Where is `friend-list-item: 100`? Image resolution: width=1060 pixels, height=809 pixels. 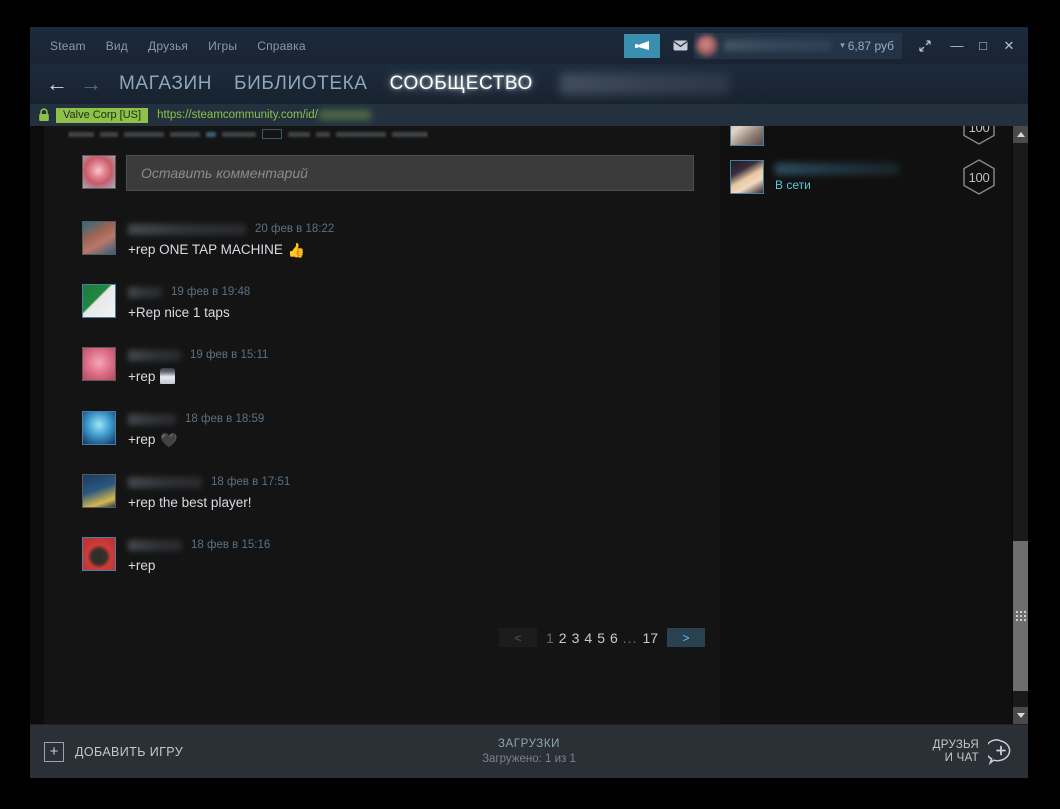
friend-list-item: 100 is located at coordinates (866, 139).